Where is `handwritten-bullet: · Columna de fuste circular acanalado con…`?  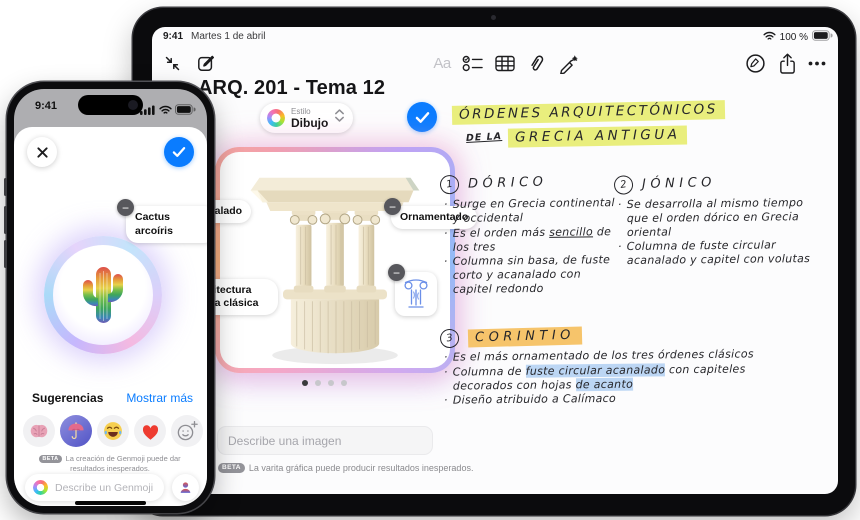
handwritten-bullet: · Columna de fuste circular acanalado con… is located at coordinates (594, 377).